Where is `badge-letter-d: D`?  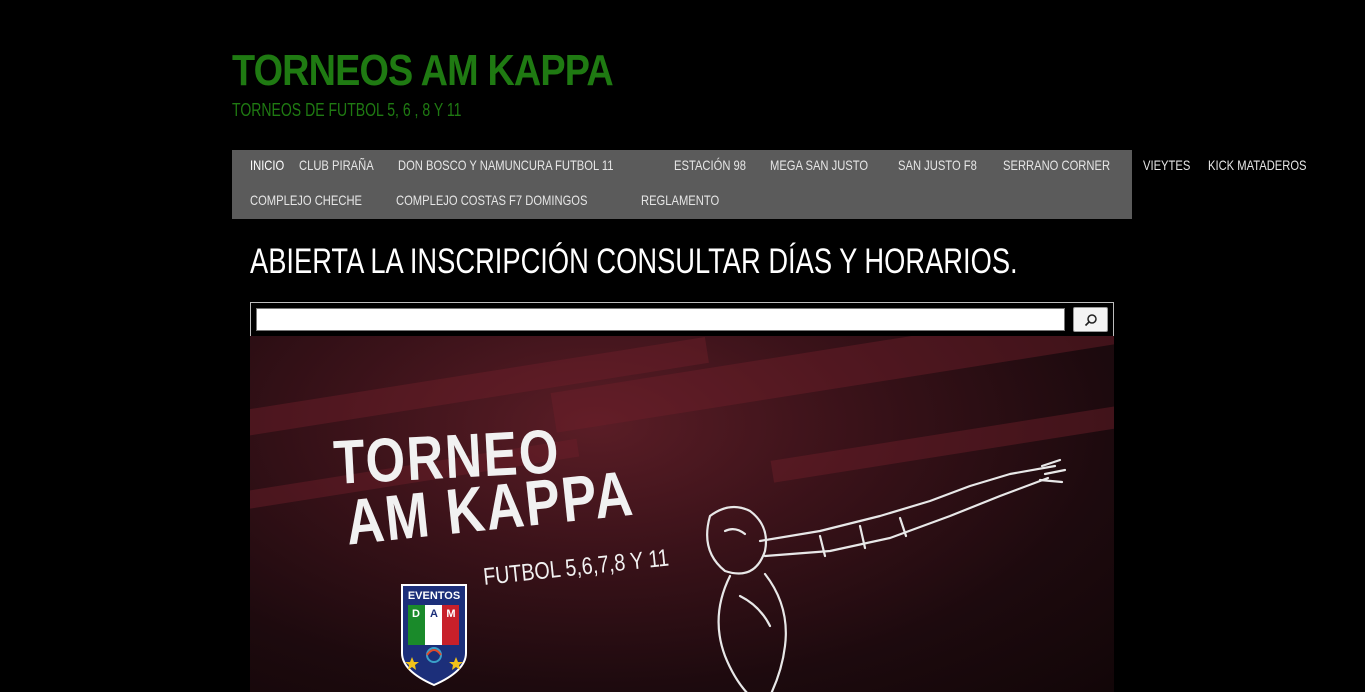 badge-letter-d: D is located at coordinates (416, 614).